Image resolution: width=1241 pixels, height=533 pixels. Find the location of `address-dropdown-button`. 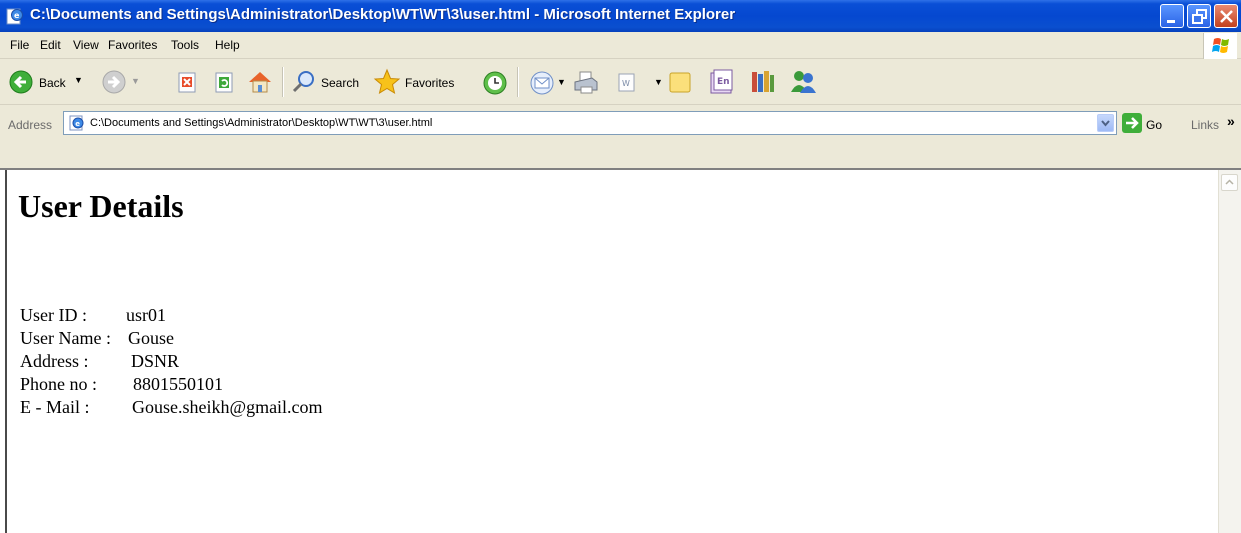

address-dropdown-button is located at coordinates (1105, 123).